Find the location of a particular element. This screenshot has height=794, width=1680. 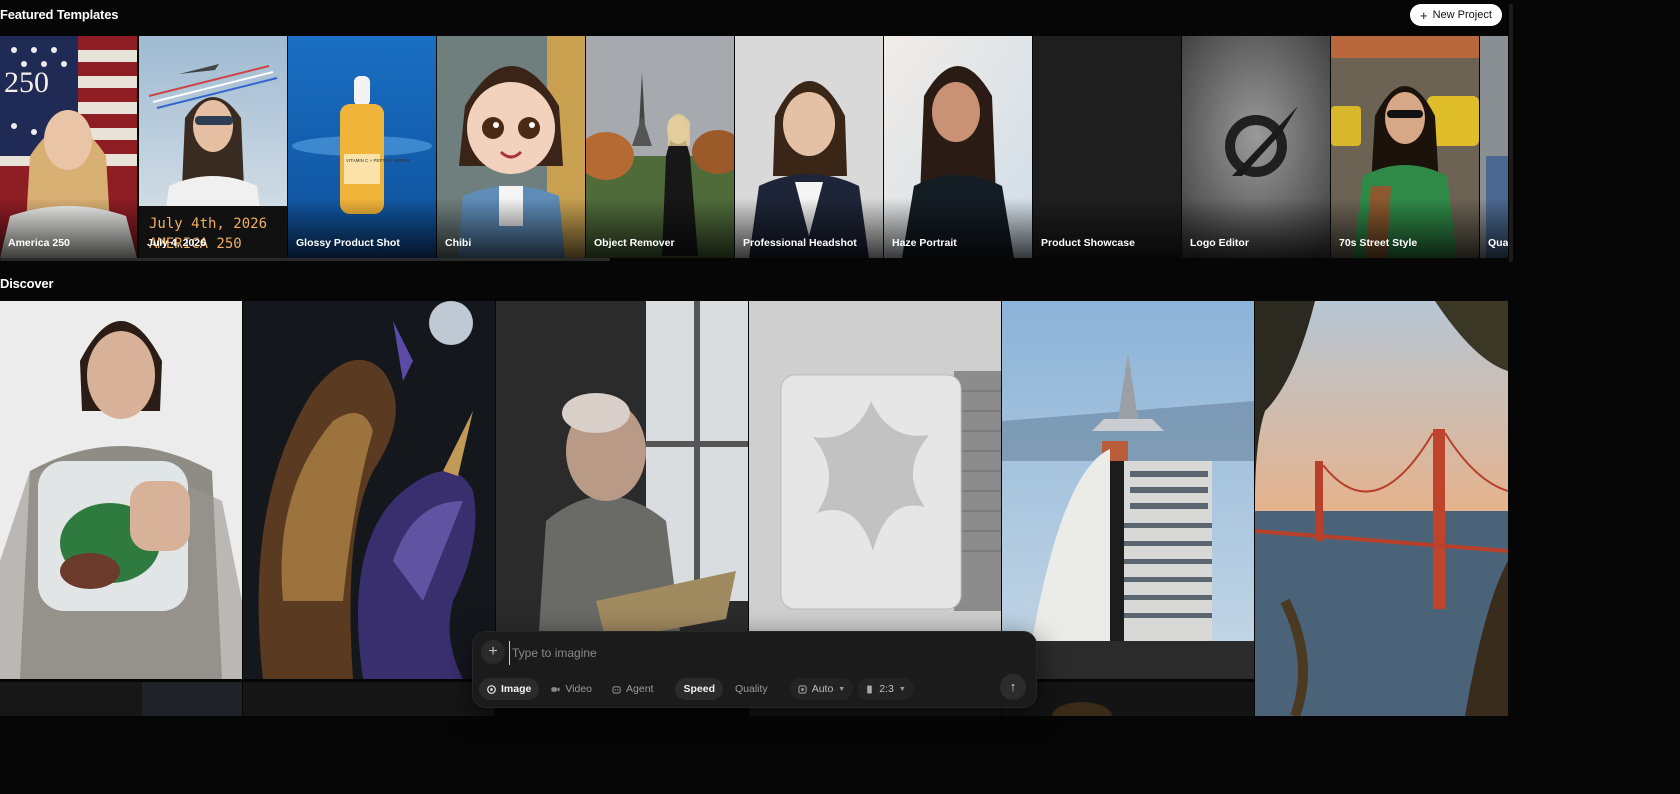

discover-tile-futuristic-tower is located at coordinates (1128, 490).